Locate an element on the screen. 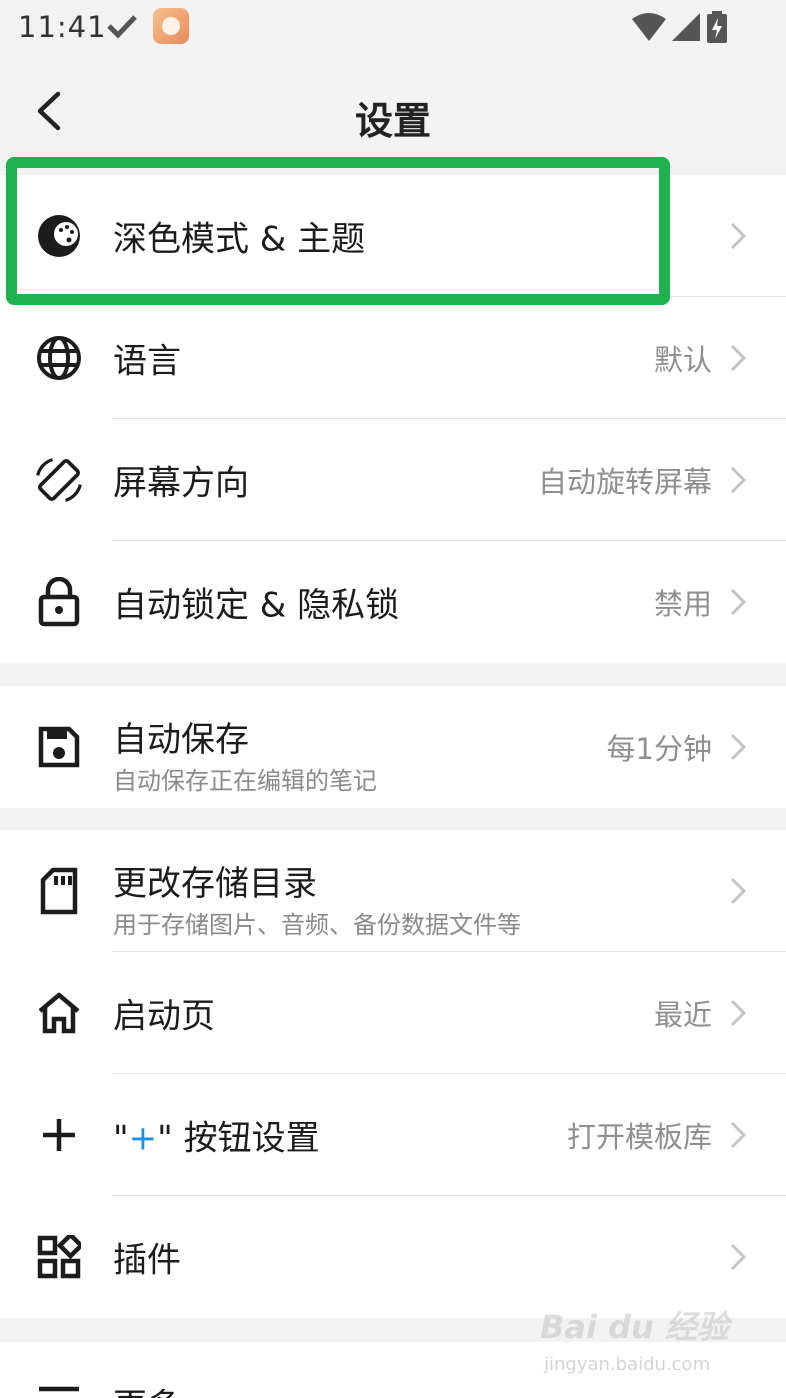 The width and height of the screenshot is (786, 1398). menu-icon is located at coordinates (59, 1388).